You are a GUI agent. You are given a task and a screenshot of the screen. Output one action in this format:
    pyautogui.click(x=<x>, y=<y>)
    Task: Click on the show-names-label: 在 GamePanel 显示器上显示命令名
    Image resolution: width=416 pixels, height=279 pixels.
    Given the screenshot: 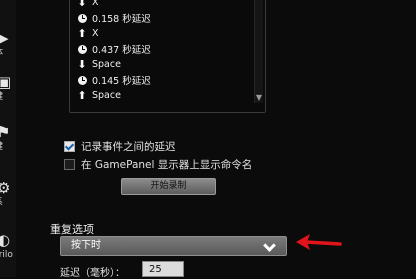 What is the action you would take?
    pyautogui.click(x=167, y=165)
    